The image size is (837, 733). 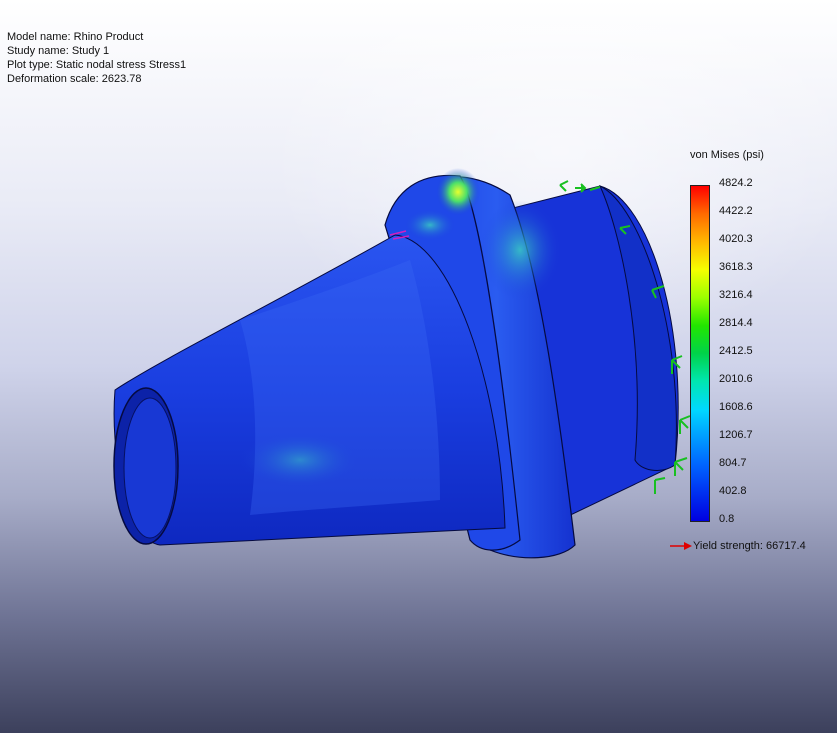 What do you see at coordinates (458, 192) in the screenshot?
I see `stress-hotspot` at bounding box center [458, 192].